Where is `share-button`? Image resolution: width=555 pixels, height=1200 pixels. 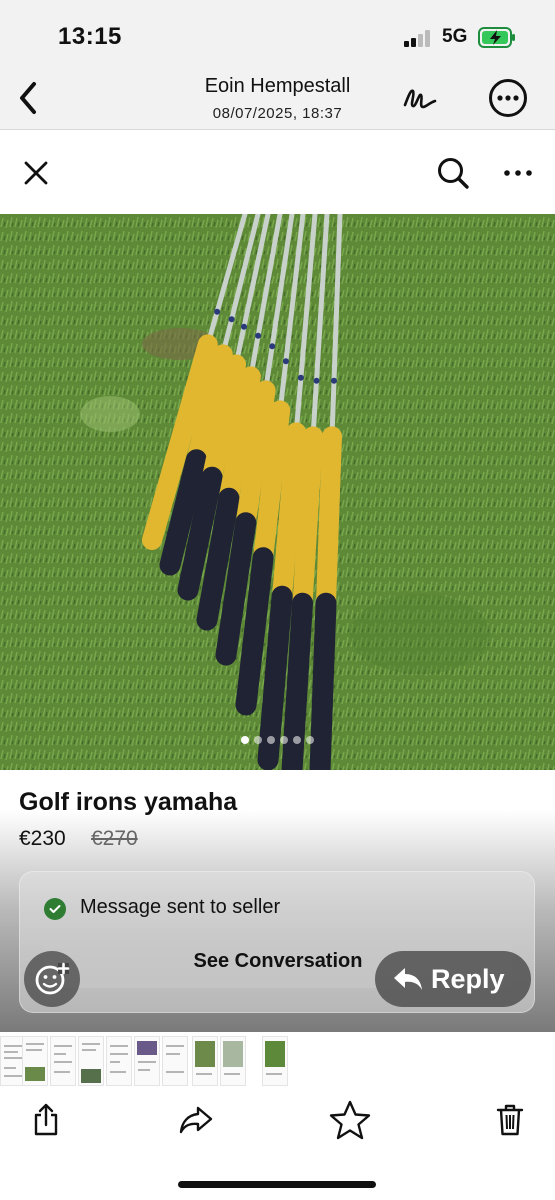 share-button is located at coordinates (46, 1120).